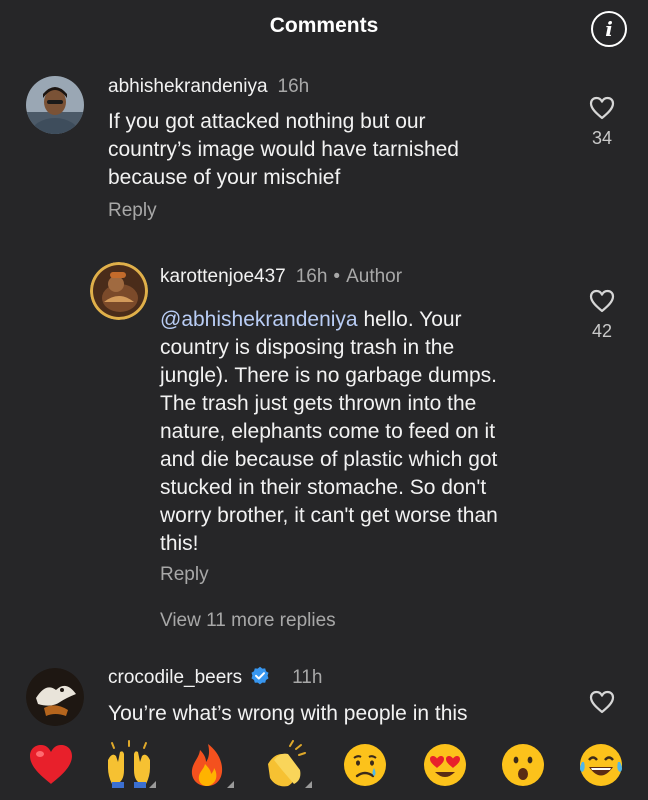 The image size is (648, 800). Describe the element at coordinates (223, 276) in the screenshot. I see `username: karottenjoe437` at that location.